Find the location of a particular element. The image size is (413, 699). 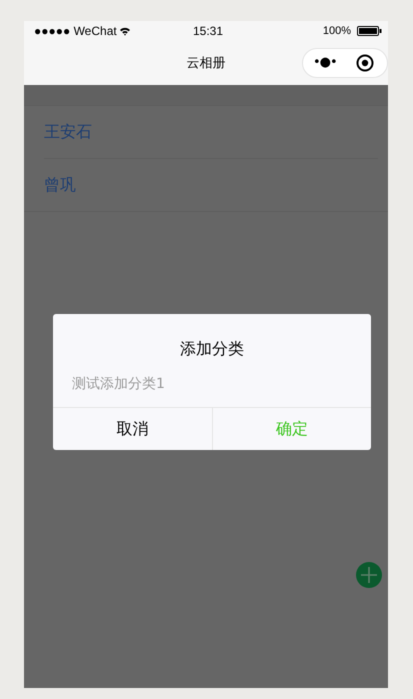

input-field: 测试添加分类1 is located at coordinates (207, 384).